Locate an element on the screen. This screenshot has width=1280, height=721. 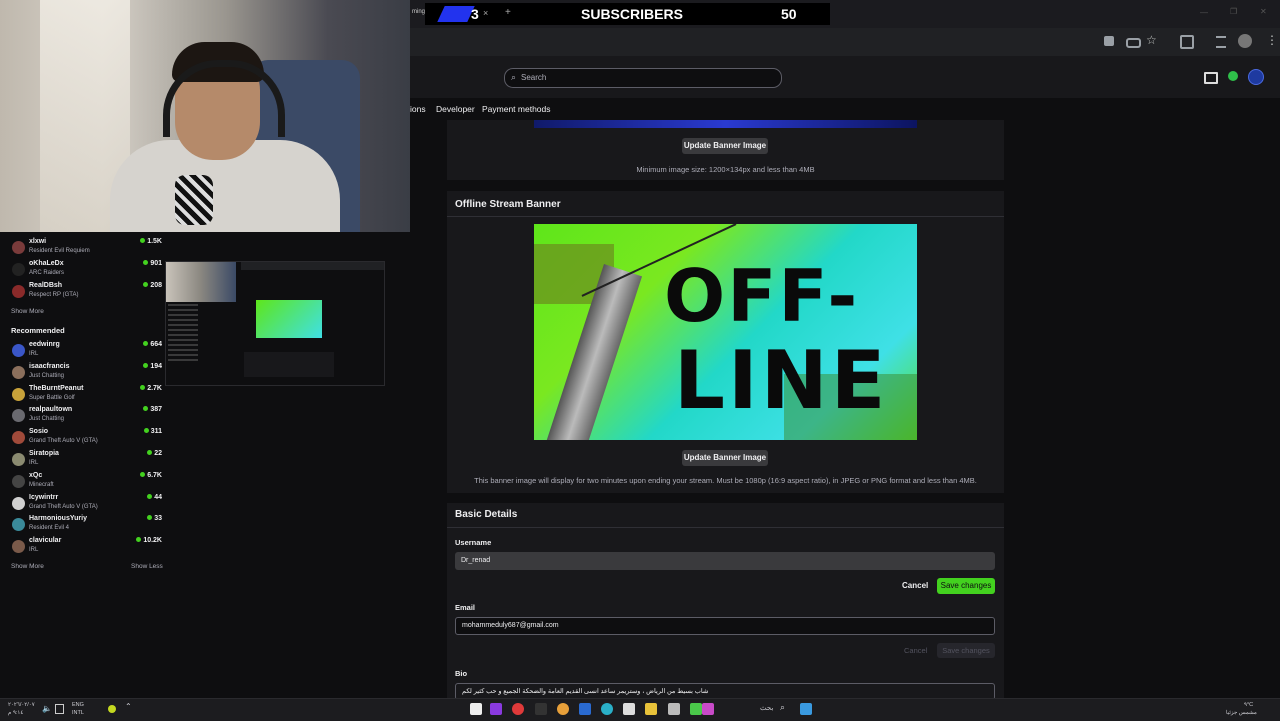
network-icon is located at coordinates (59, 709).